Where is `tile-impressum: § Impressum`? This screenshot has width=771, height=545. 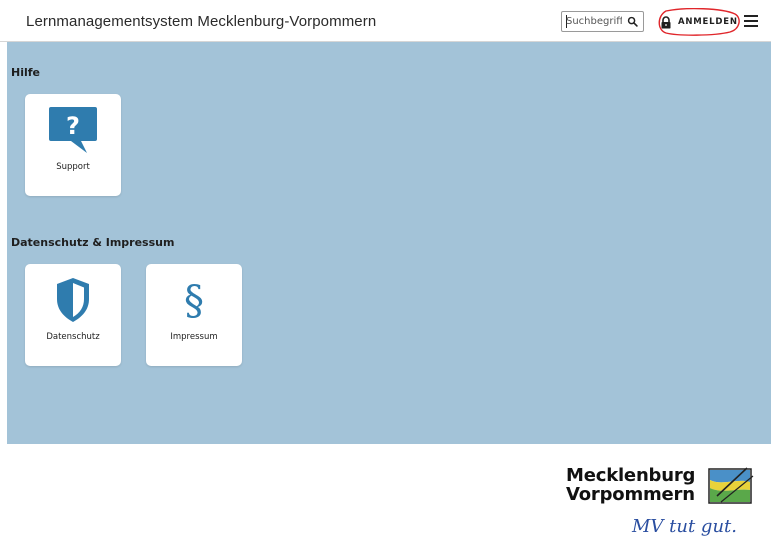
tile-impressum: § Impressum is located at coordinates (194, 315).